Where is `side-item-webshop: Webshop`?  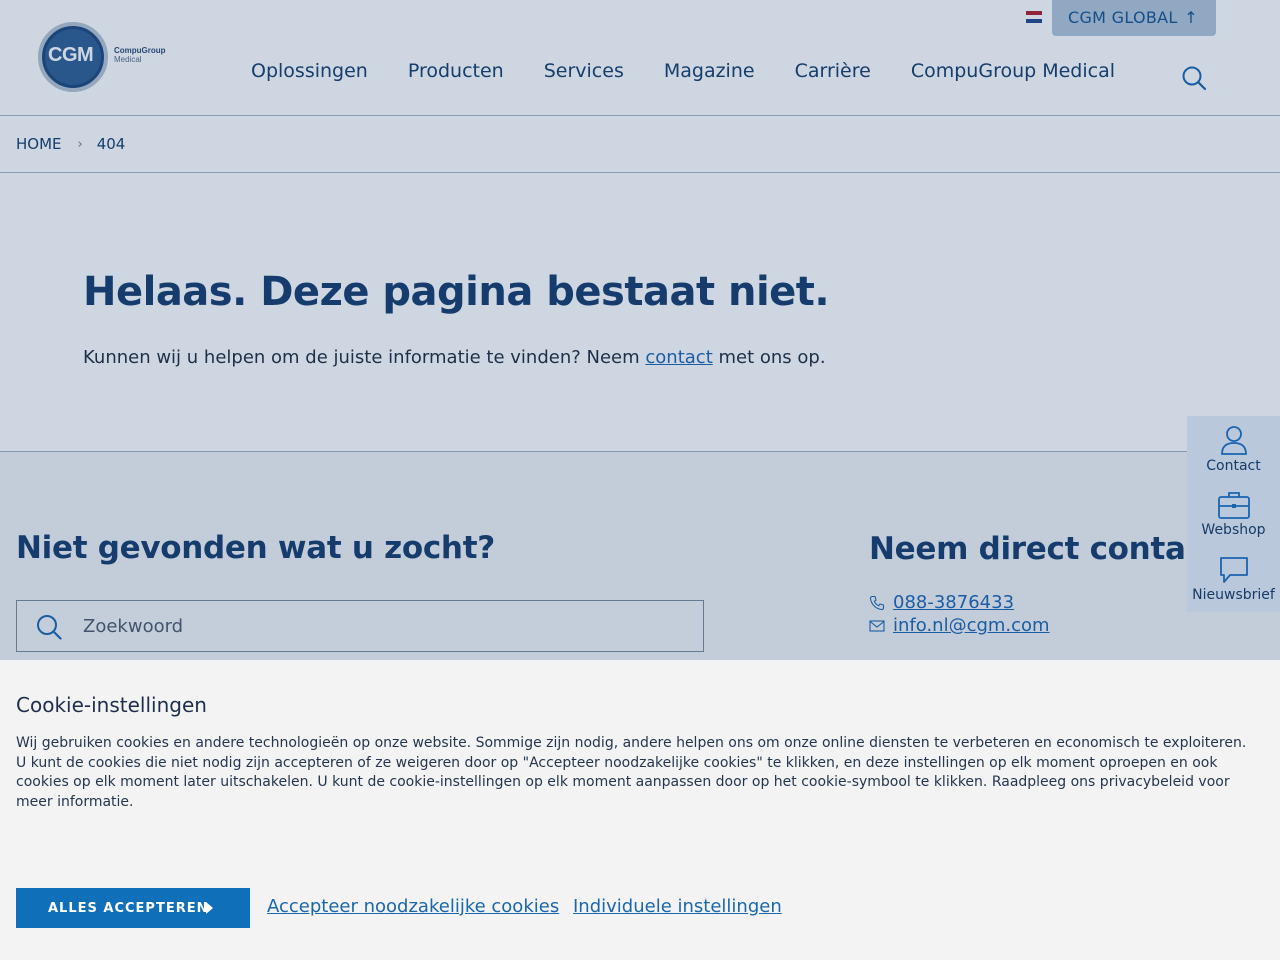 side-item-webshop: Webshop is located at coordinates (1233, 514).